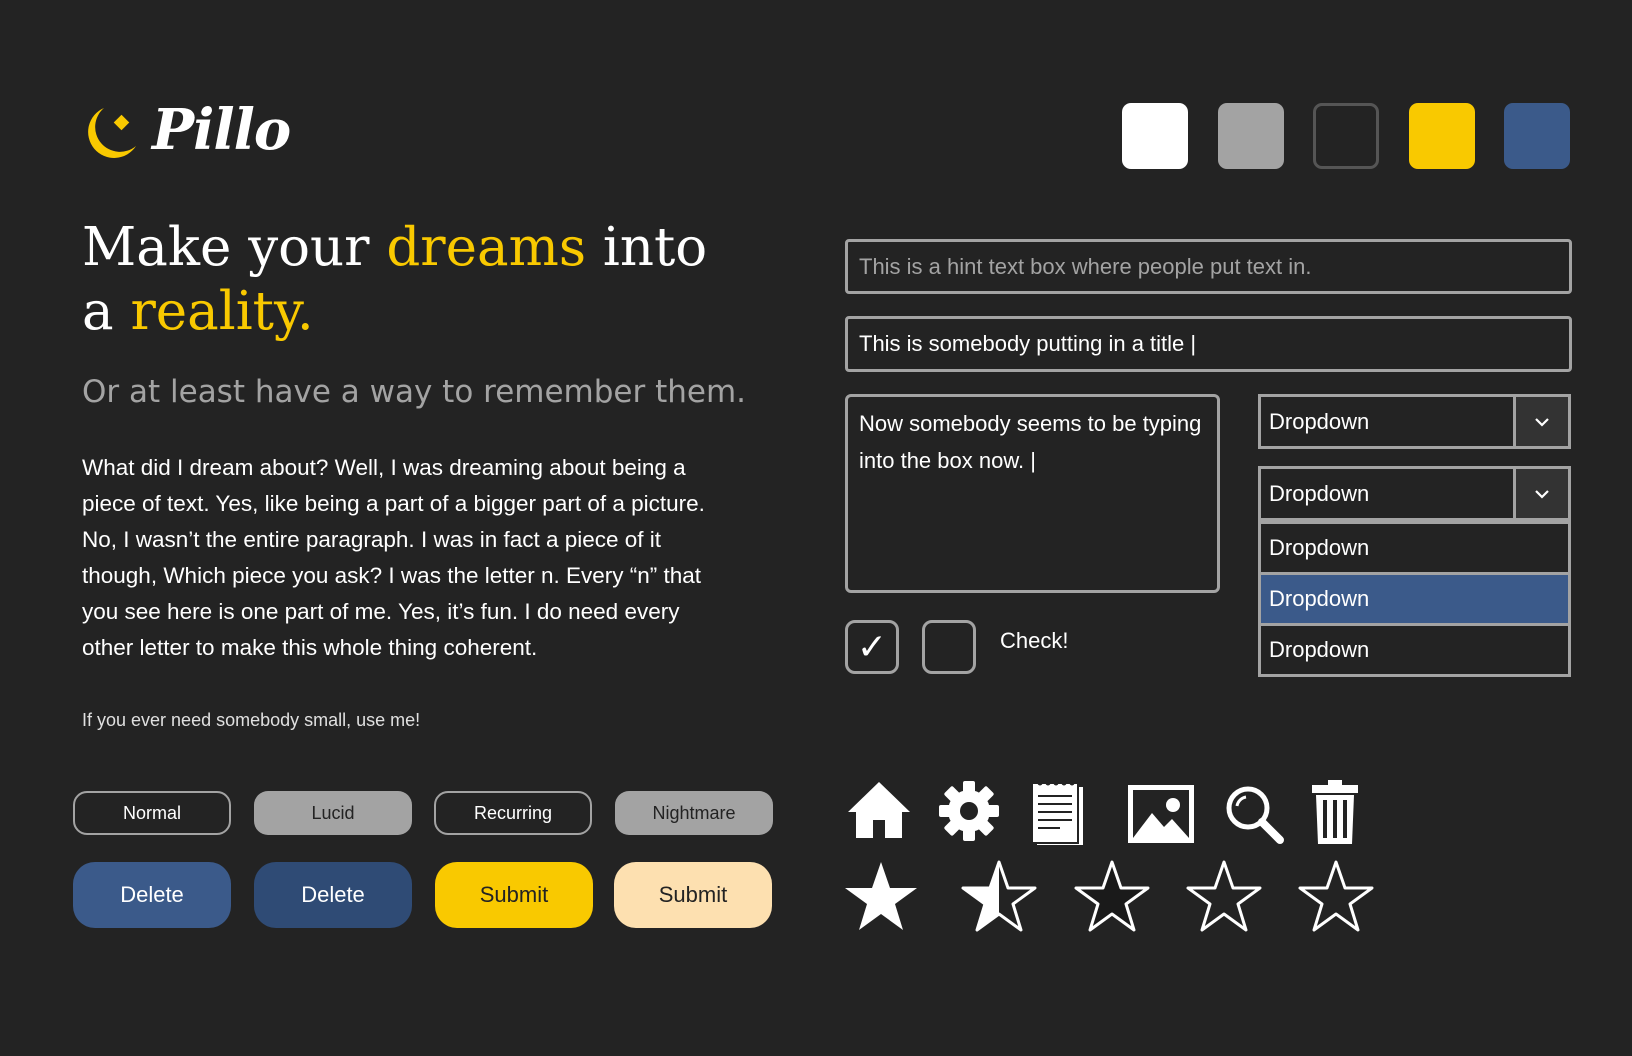  Describe the element at coordinates (1537, 136) in the screenshot. I see `swatch-blue` at that location.